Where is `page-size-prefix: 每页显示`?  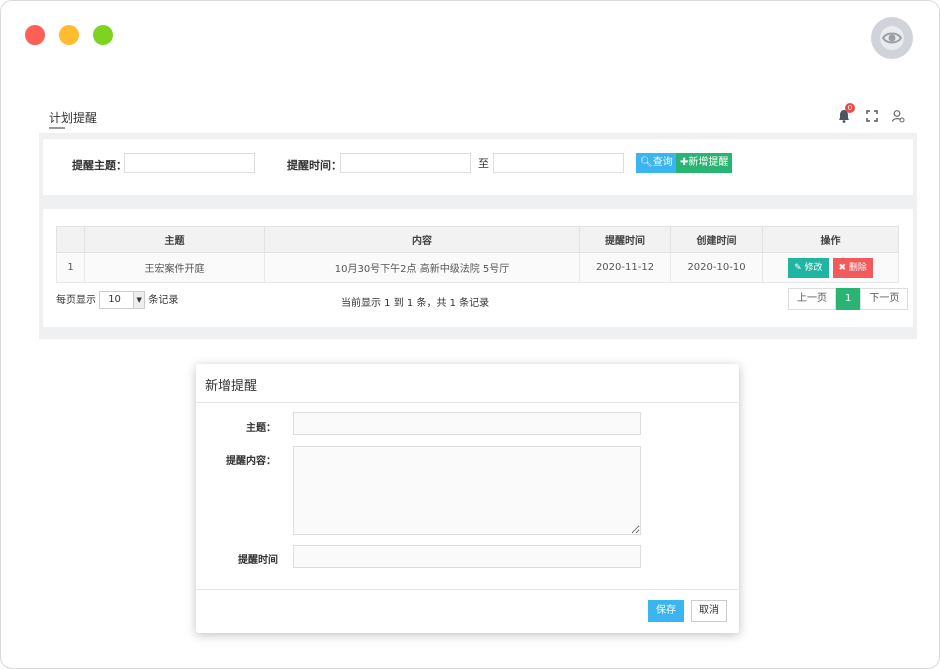 page-size-prefix: 每页显示 is located at coordinates (76, 300).